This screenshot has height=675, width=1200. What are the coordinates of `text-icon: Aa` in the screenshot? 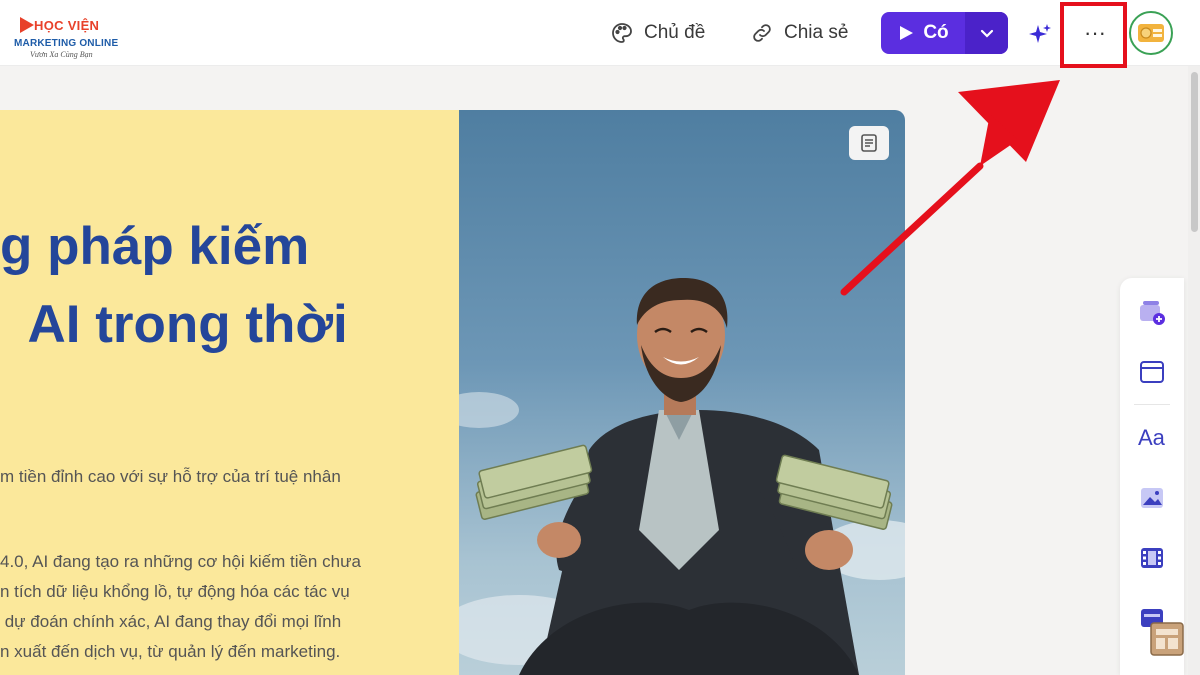 It's located at (1155, 438).